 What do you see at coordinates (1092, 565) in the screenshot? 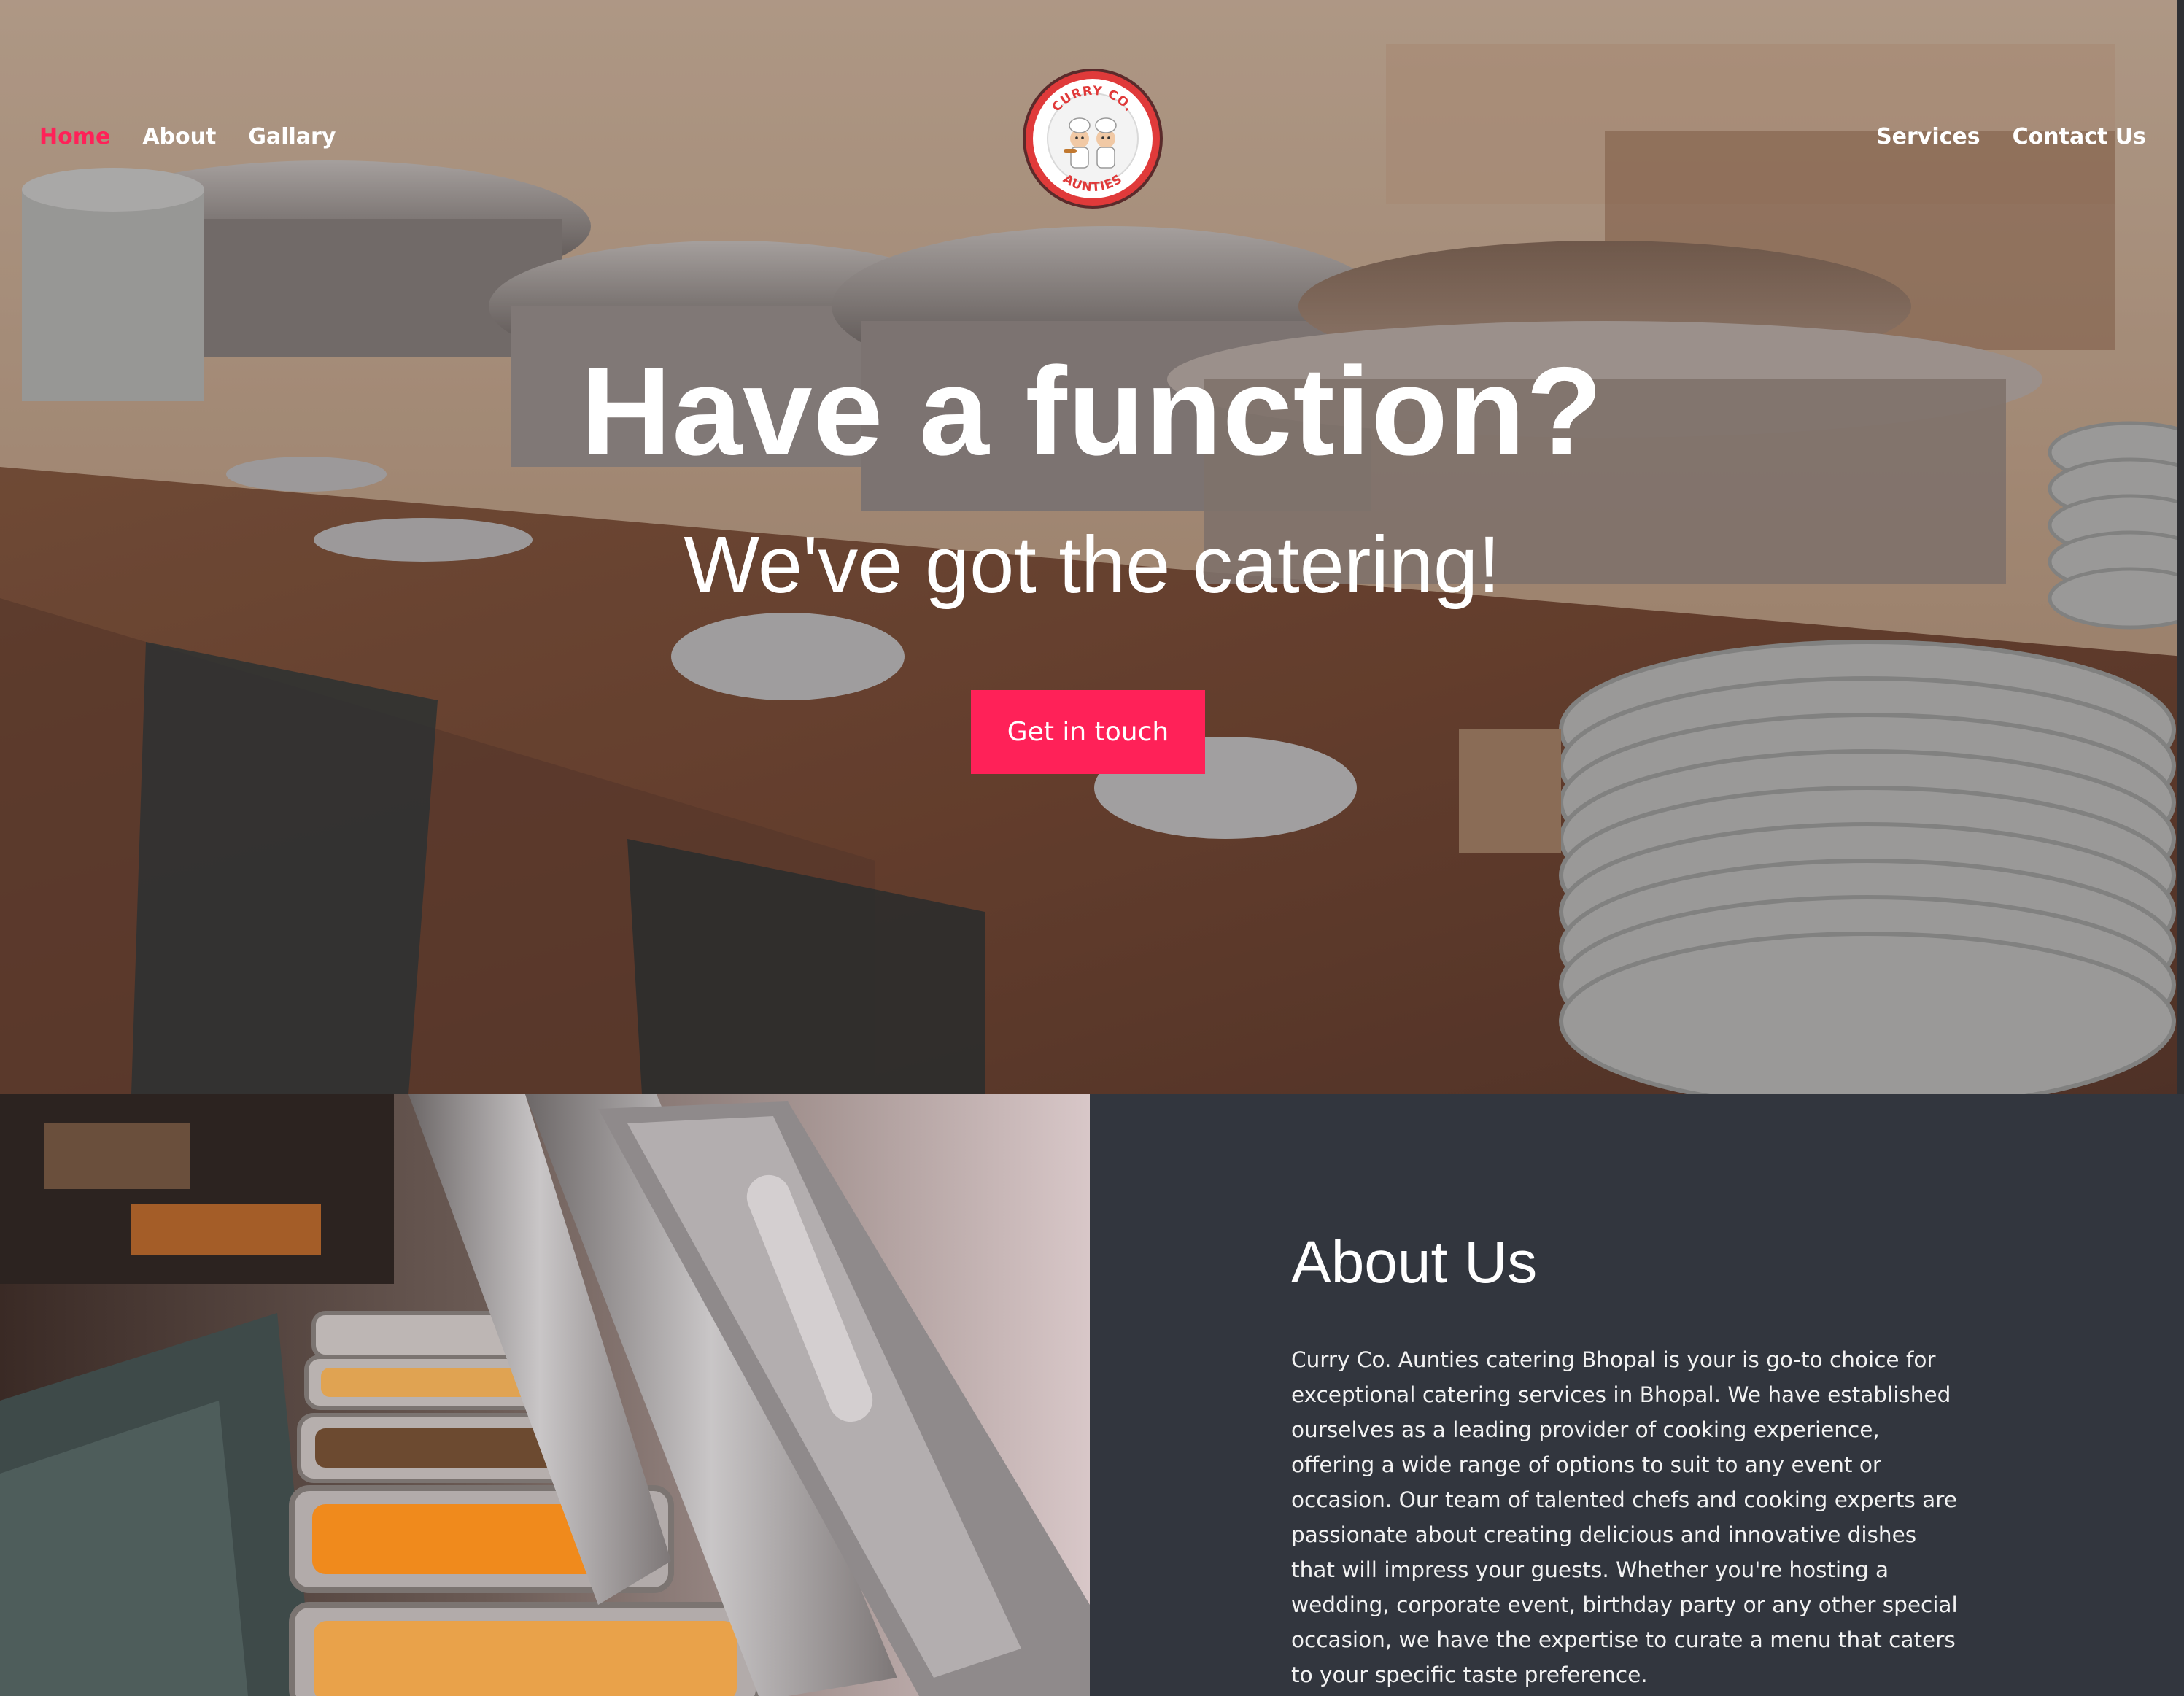
I see `hero-subtitle: We've got the catering!` at bounding box center [1092, 565].